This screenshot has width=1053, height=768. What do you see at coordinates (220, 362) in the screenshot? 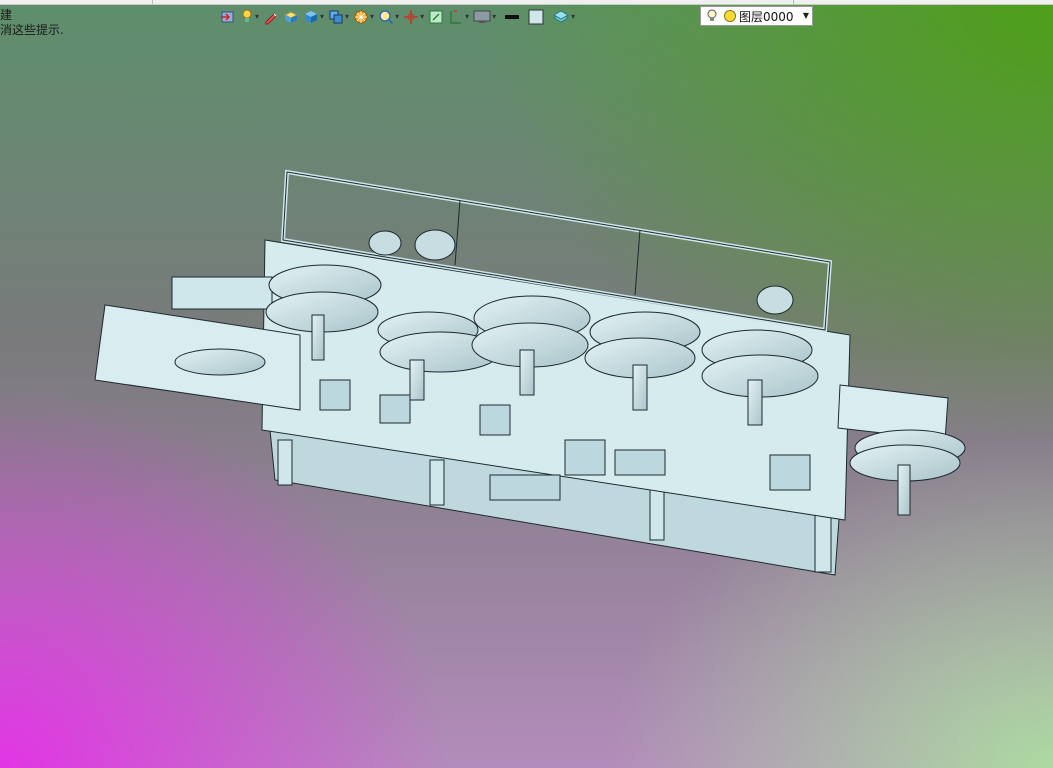
I see `turntable-disc` at bounding box center [220, 362].